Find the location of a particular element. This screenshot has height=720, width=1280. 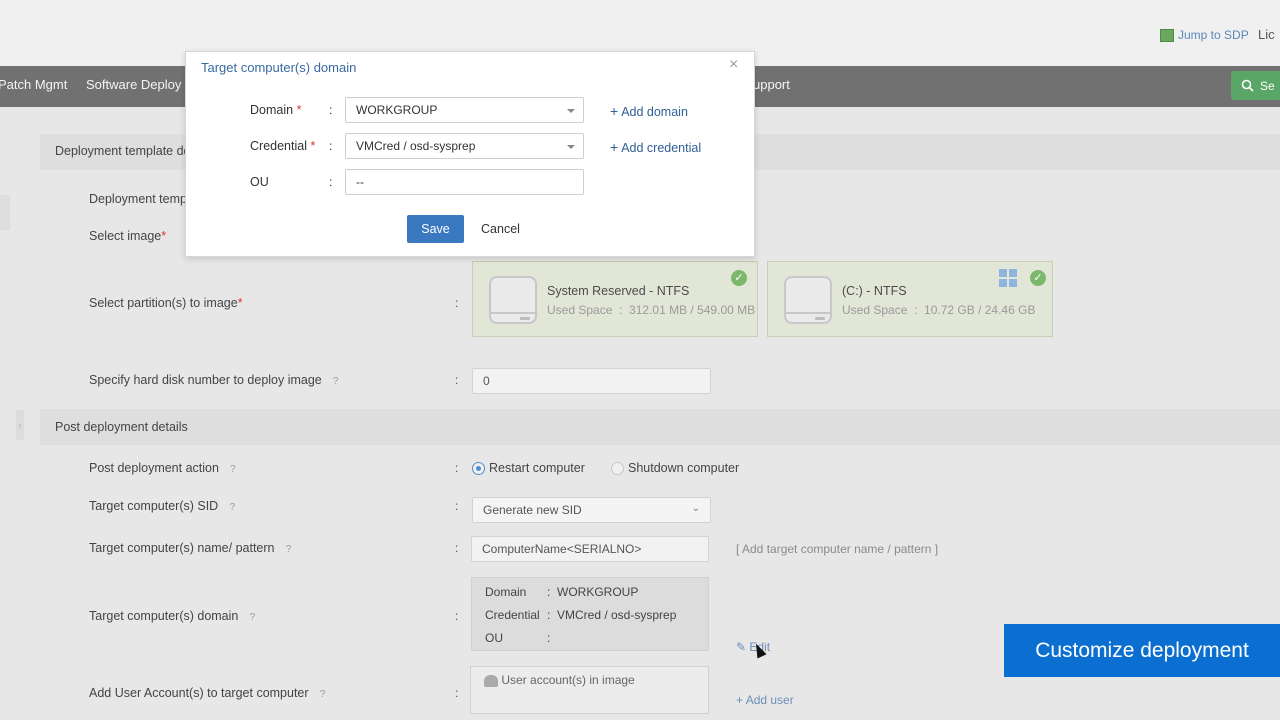

customize-deployment-badge: Customize deployment is located at coordinates (1142, 650).